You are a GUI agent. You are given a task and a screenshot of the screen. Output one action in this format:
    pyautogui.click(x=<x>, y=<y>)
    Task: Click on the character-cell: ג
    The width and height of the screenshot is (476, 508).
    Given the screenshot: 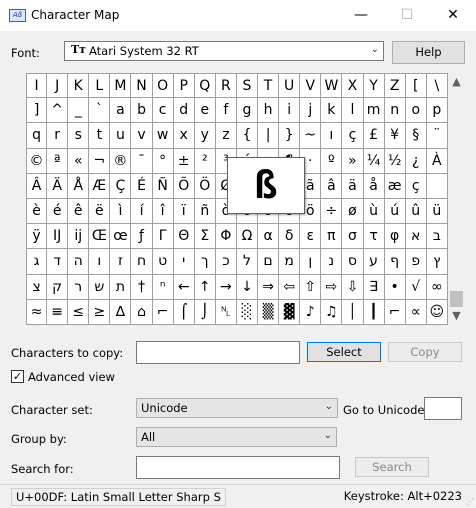 What is the action you would take?
    pyautogui.click(x=37, y=262)
    